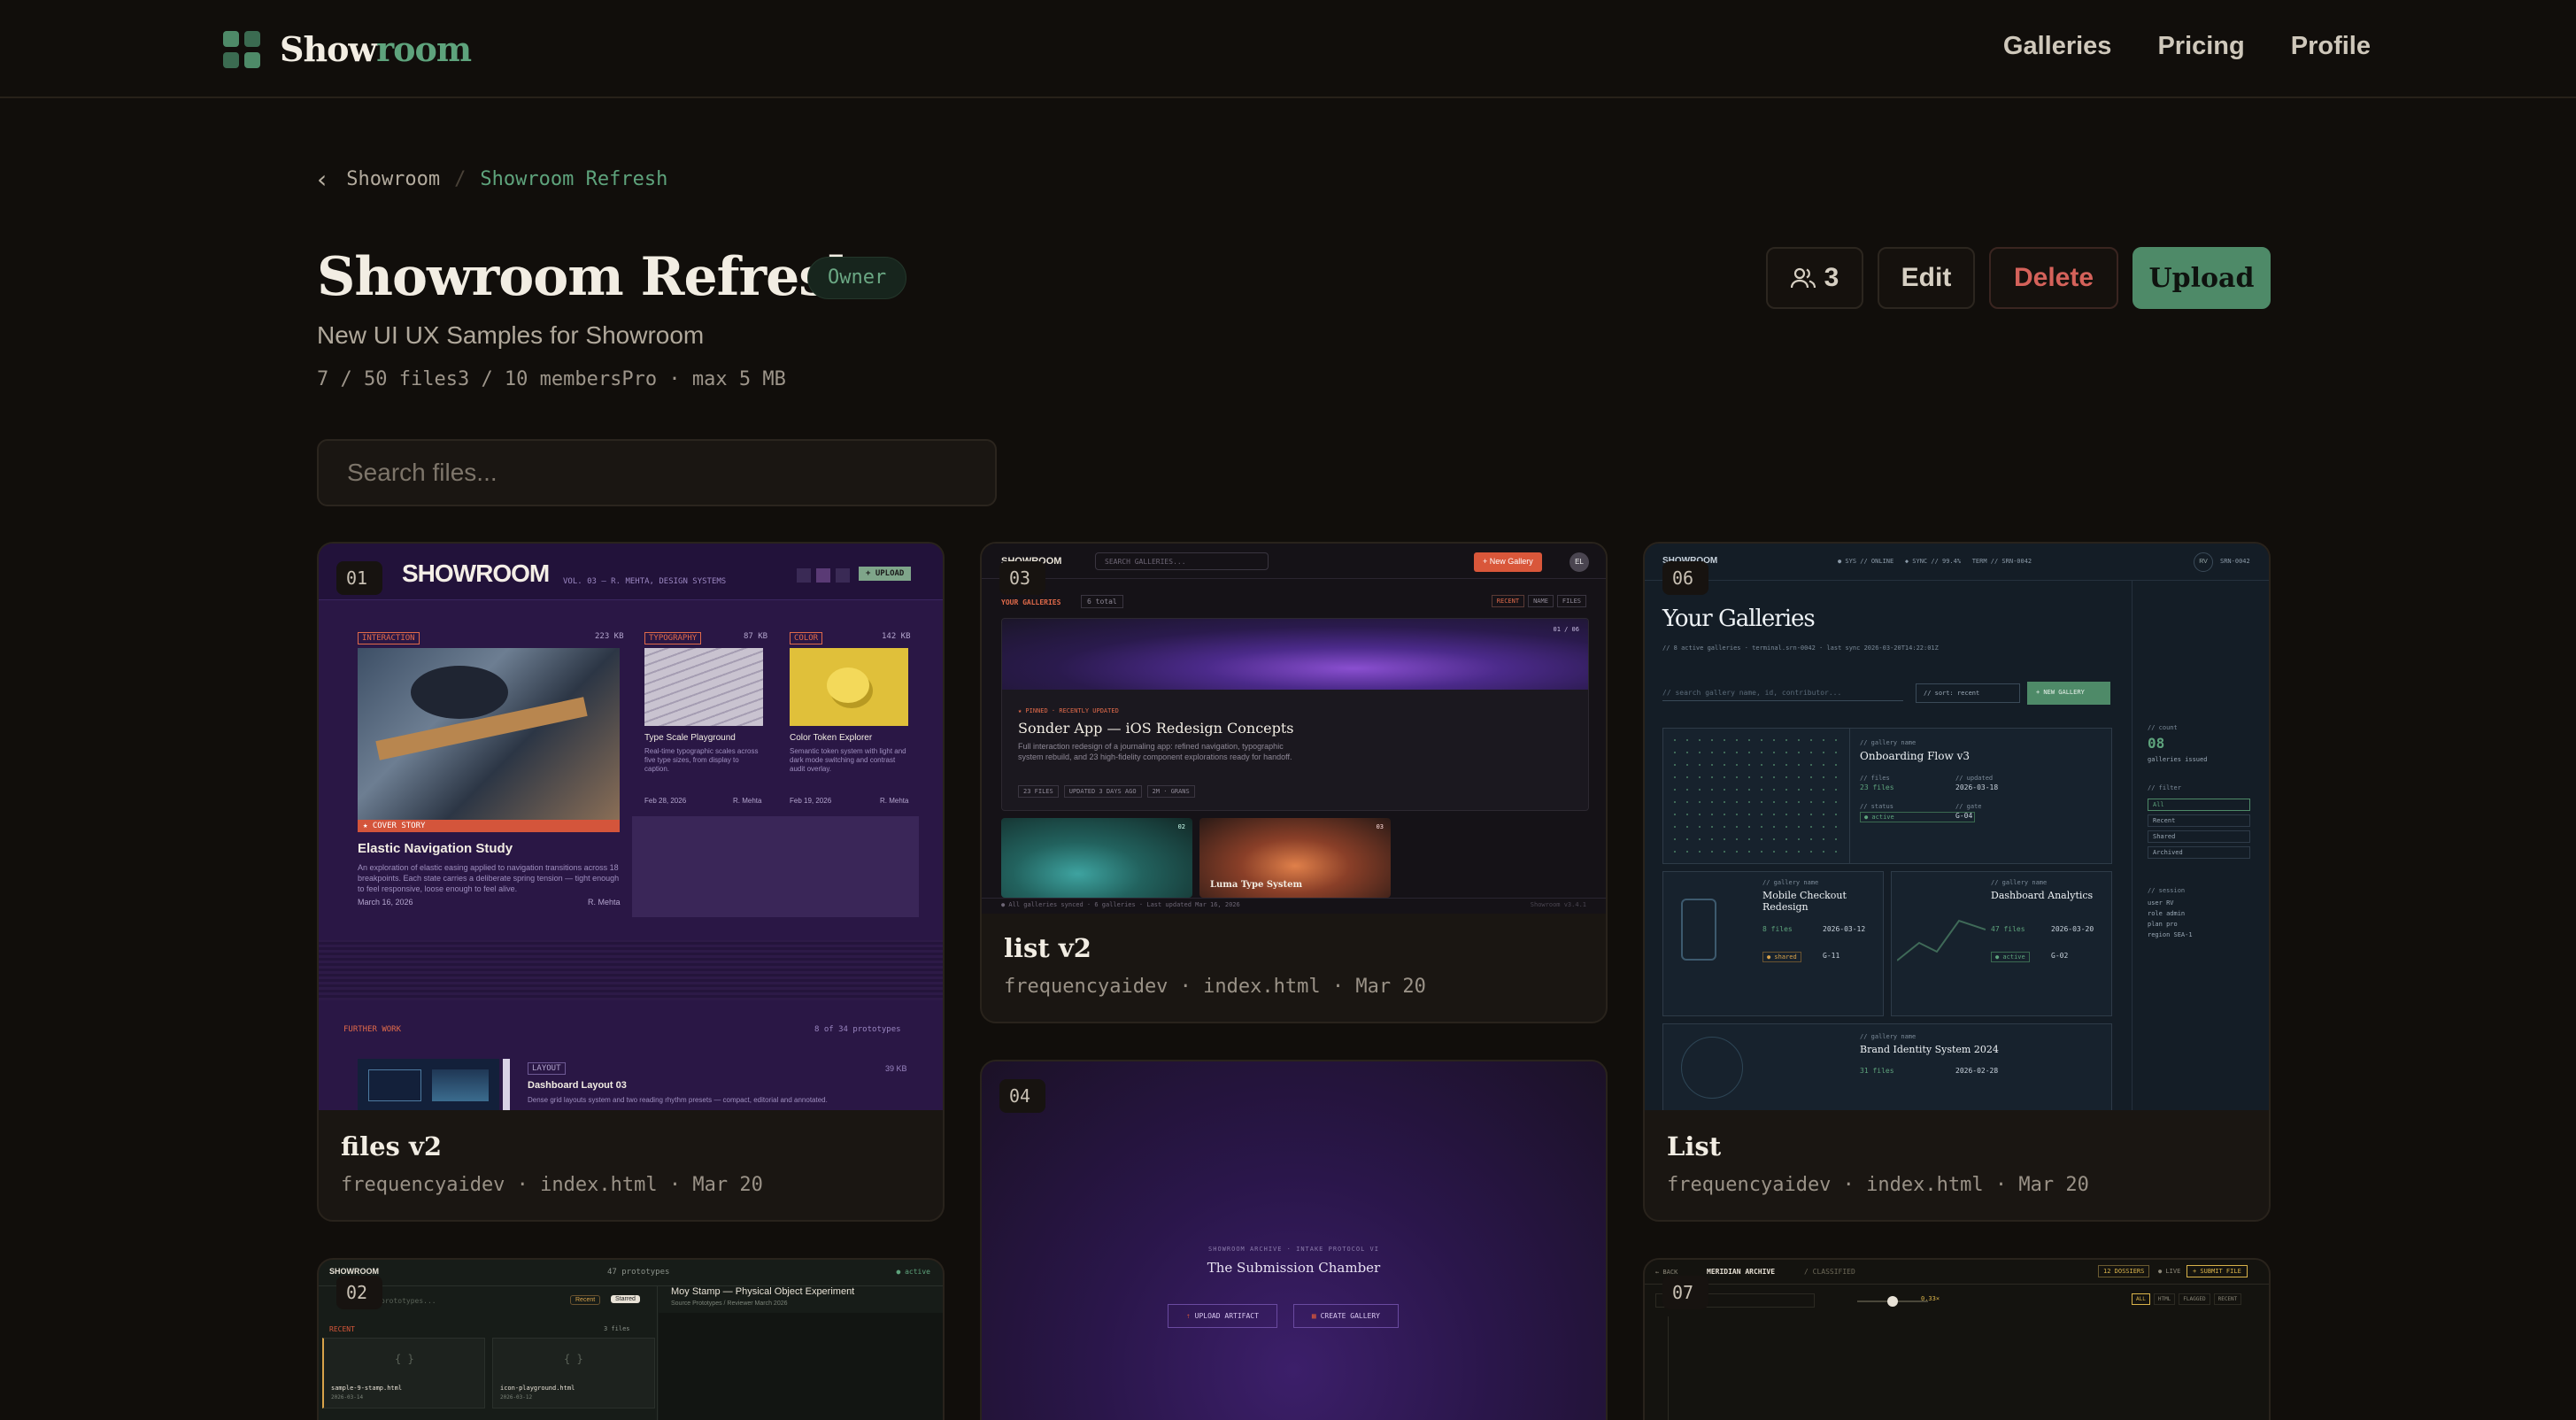 This screenshot has width=2576, height=1420. I want to click on preview-item-title: Type Scale Playground, so click(690, 738).